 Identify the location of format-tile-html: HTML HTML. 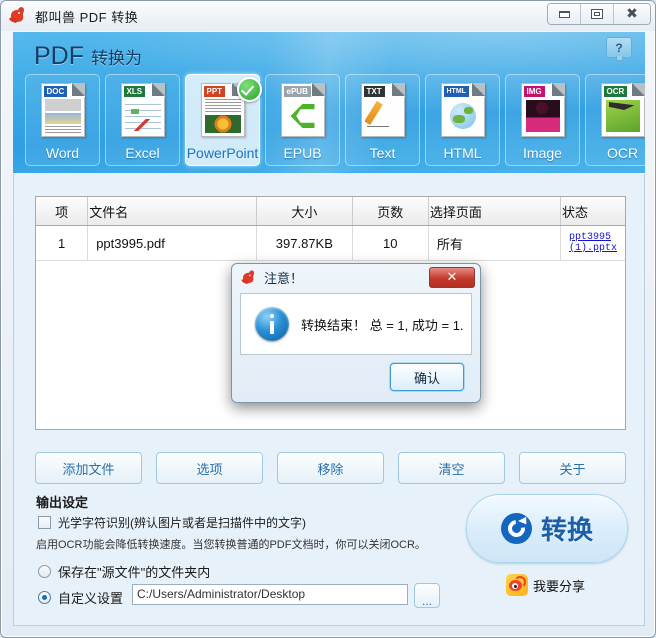
(462, 120).